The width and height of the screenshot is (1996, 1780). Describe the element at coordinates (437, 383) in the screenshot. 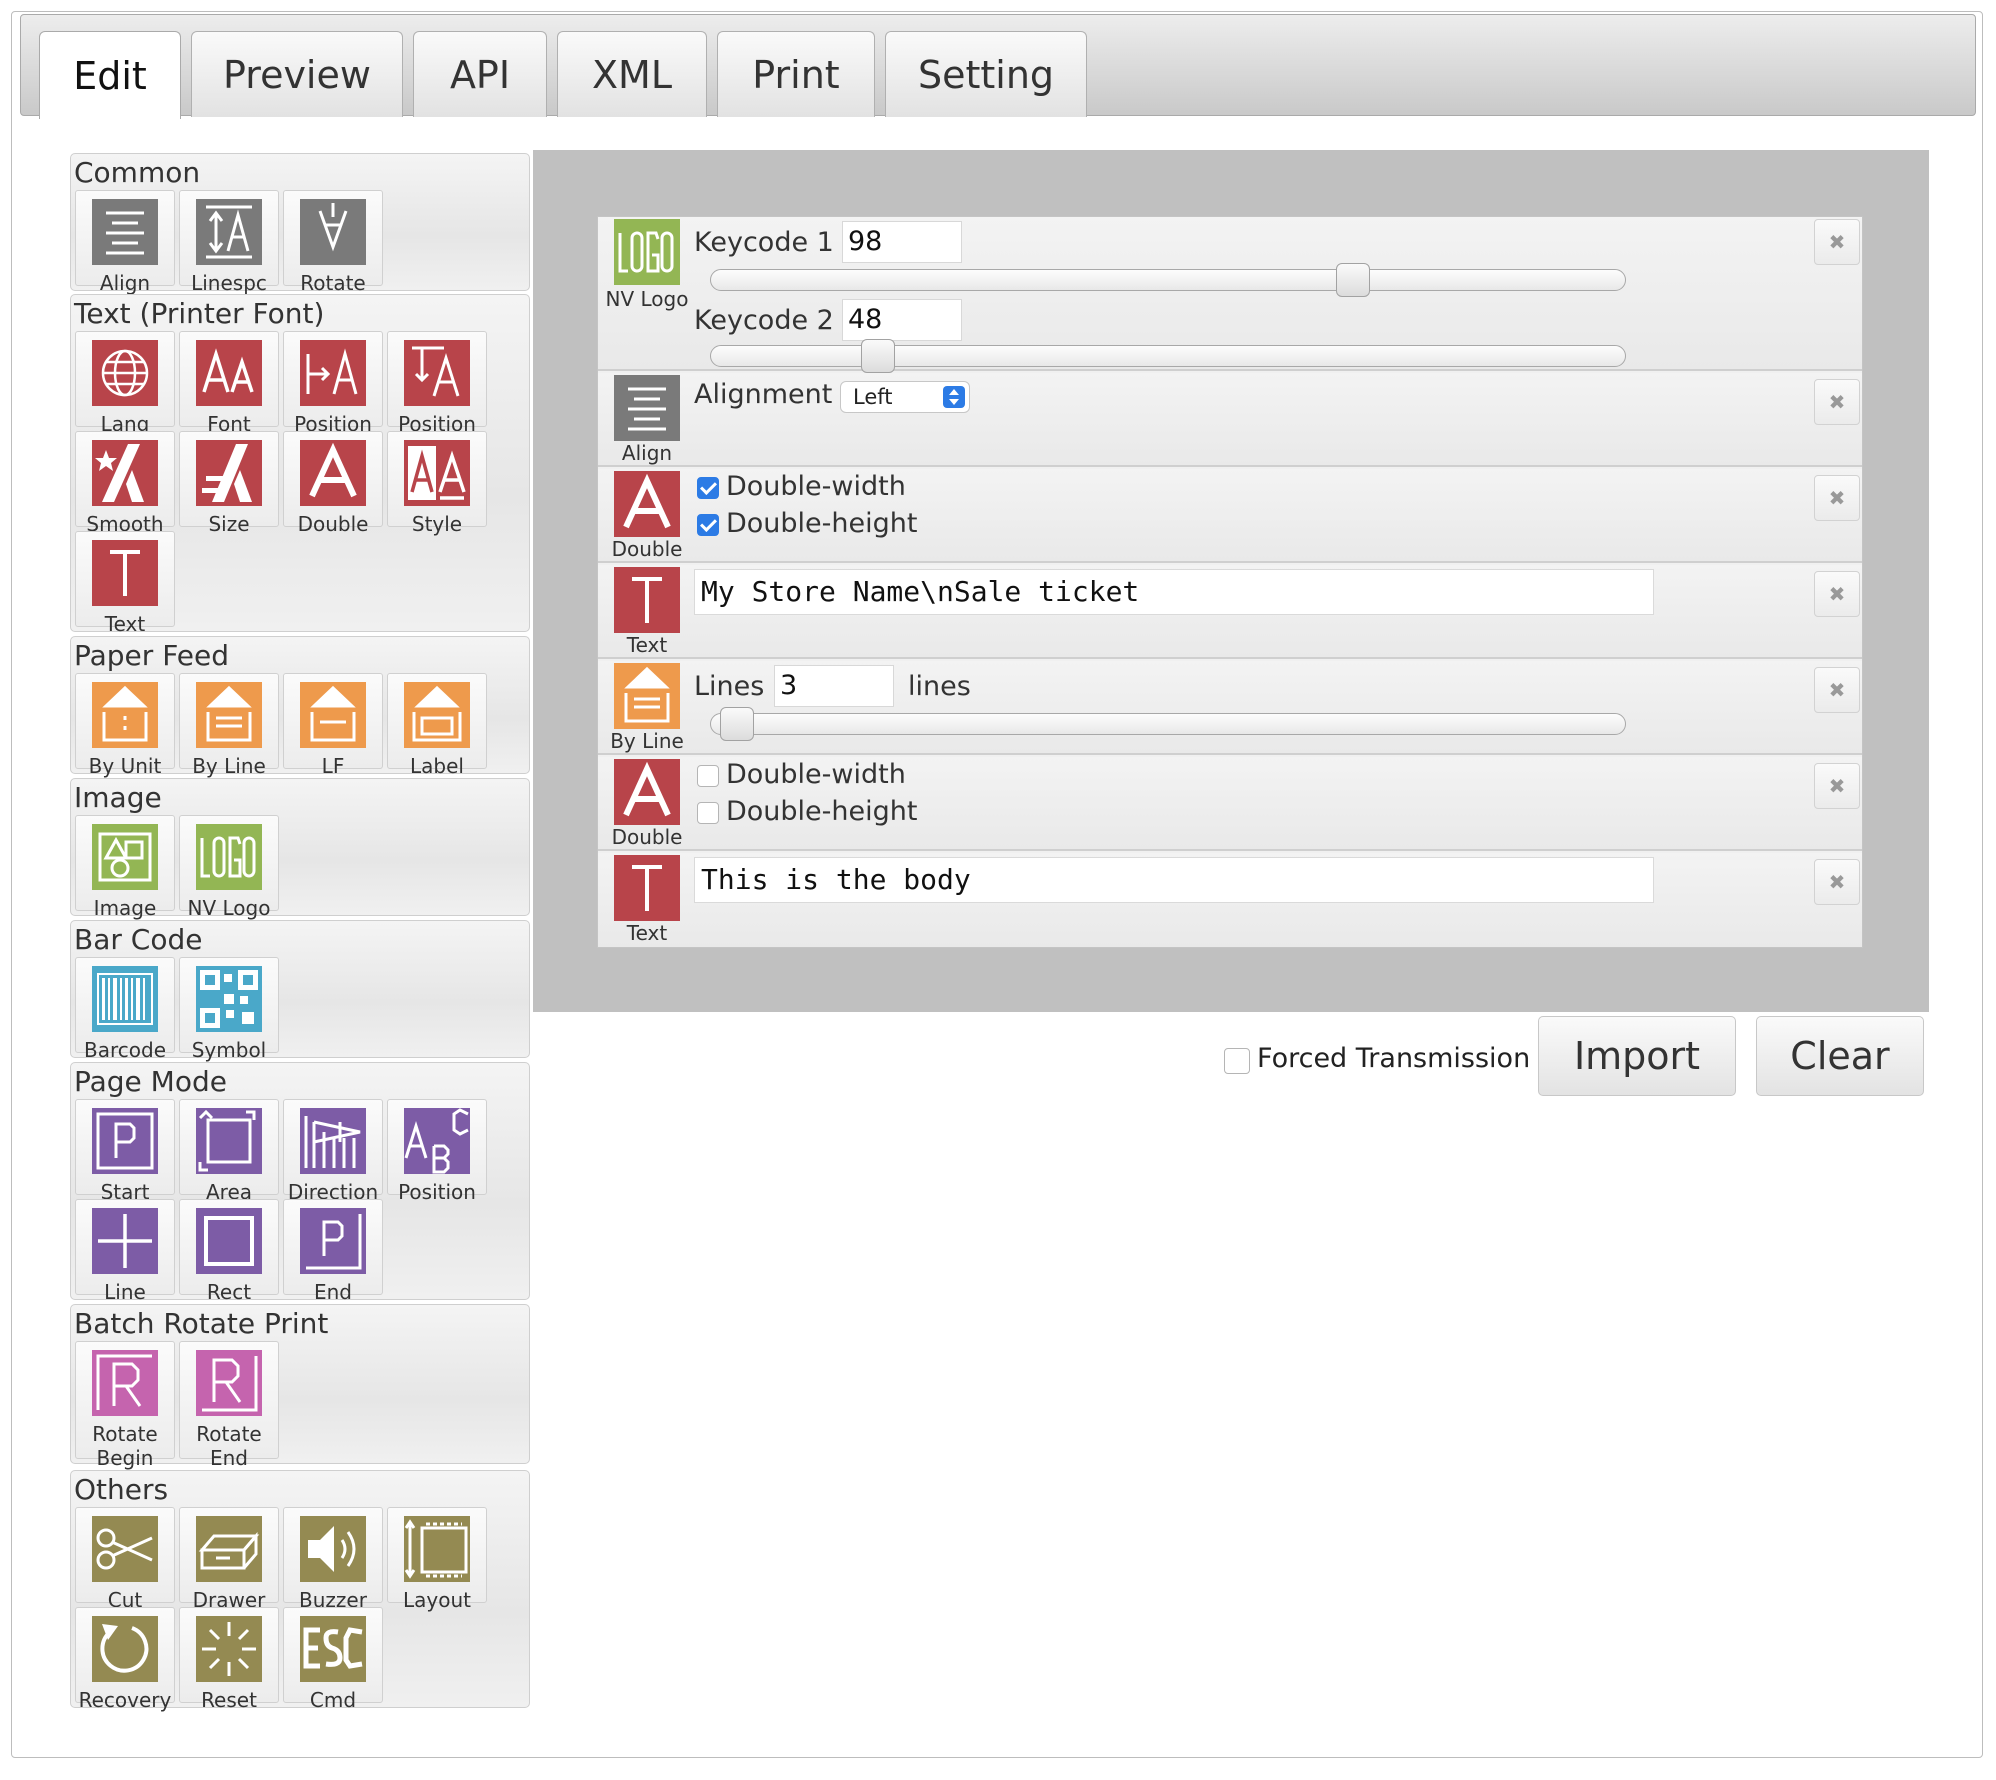

I see `palette-position-v-button: Position` at that location.